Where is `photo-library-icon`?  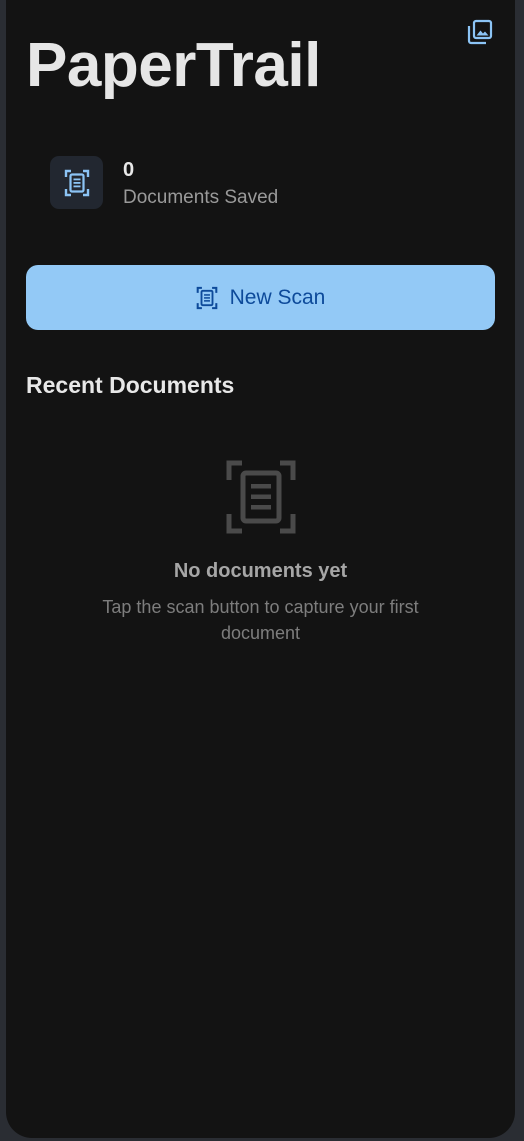 photo-library-icon is located at coordinates (480, 32).